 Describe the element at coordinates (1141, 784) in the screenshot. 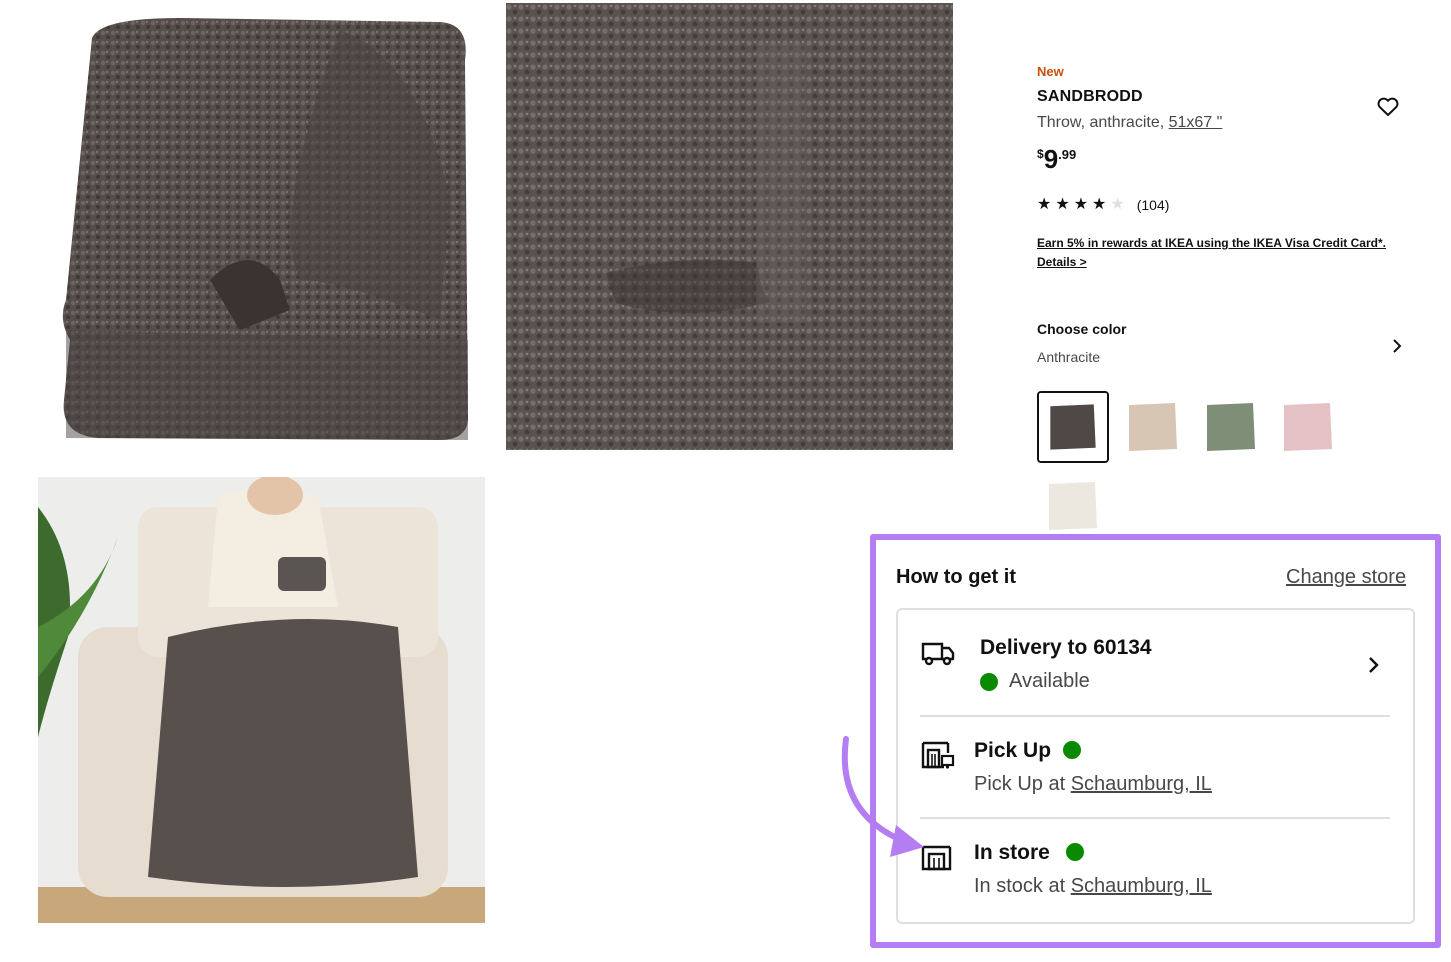

I see `pickup-store-link: Schaumburg, IL` at that location.